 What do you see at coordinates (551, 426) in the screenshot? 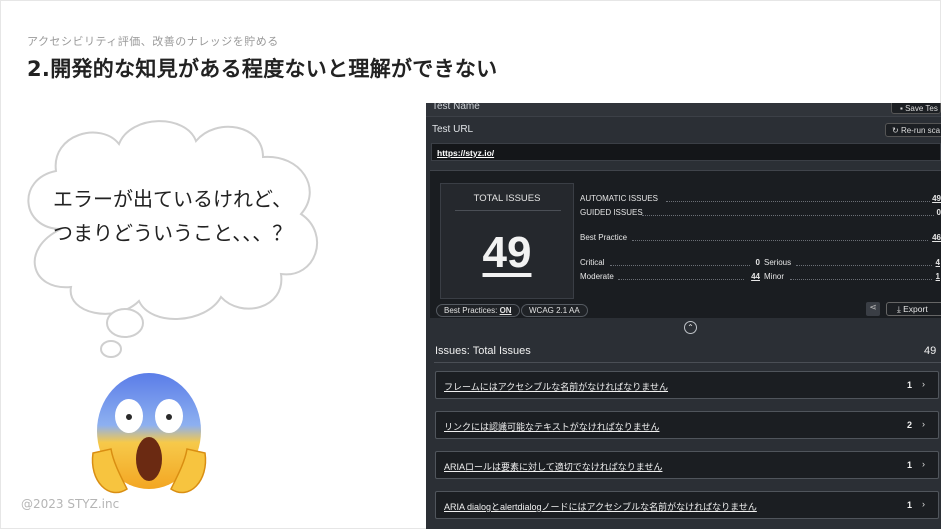
I see `issue-title: リンクには認識可能なテキストがなければなりません` at bounding box center [551, 426].